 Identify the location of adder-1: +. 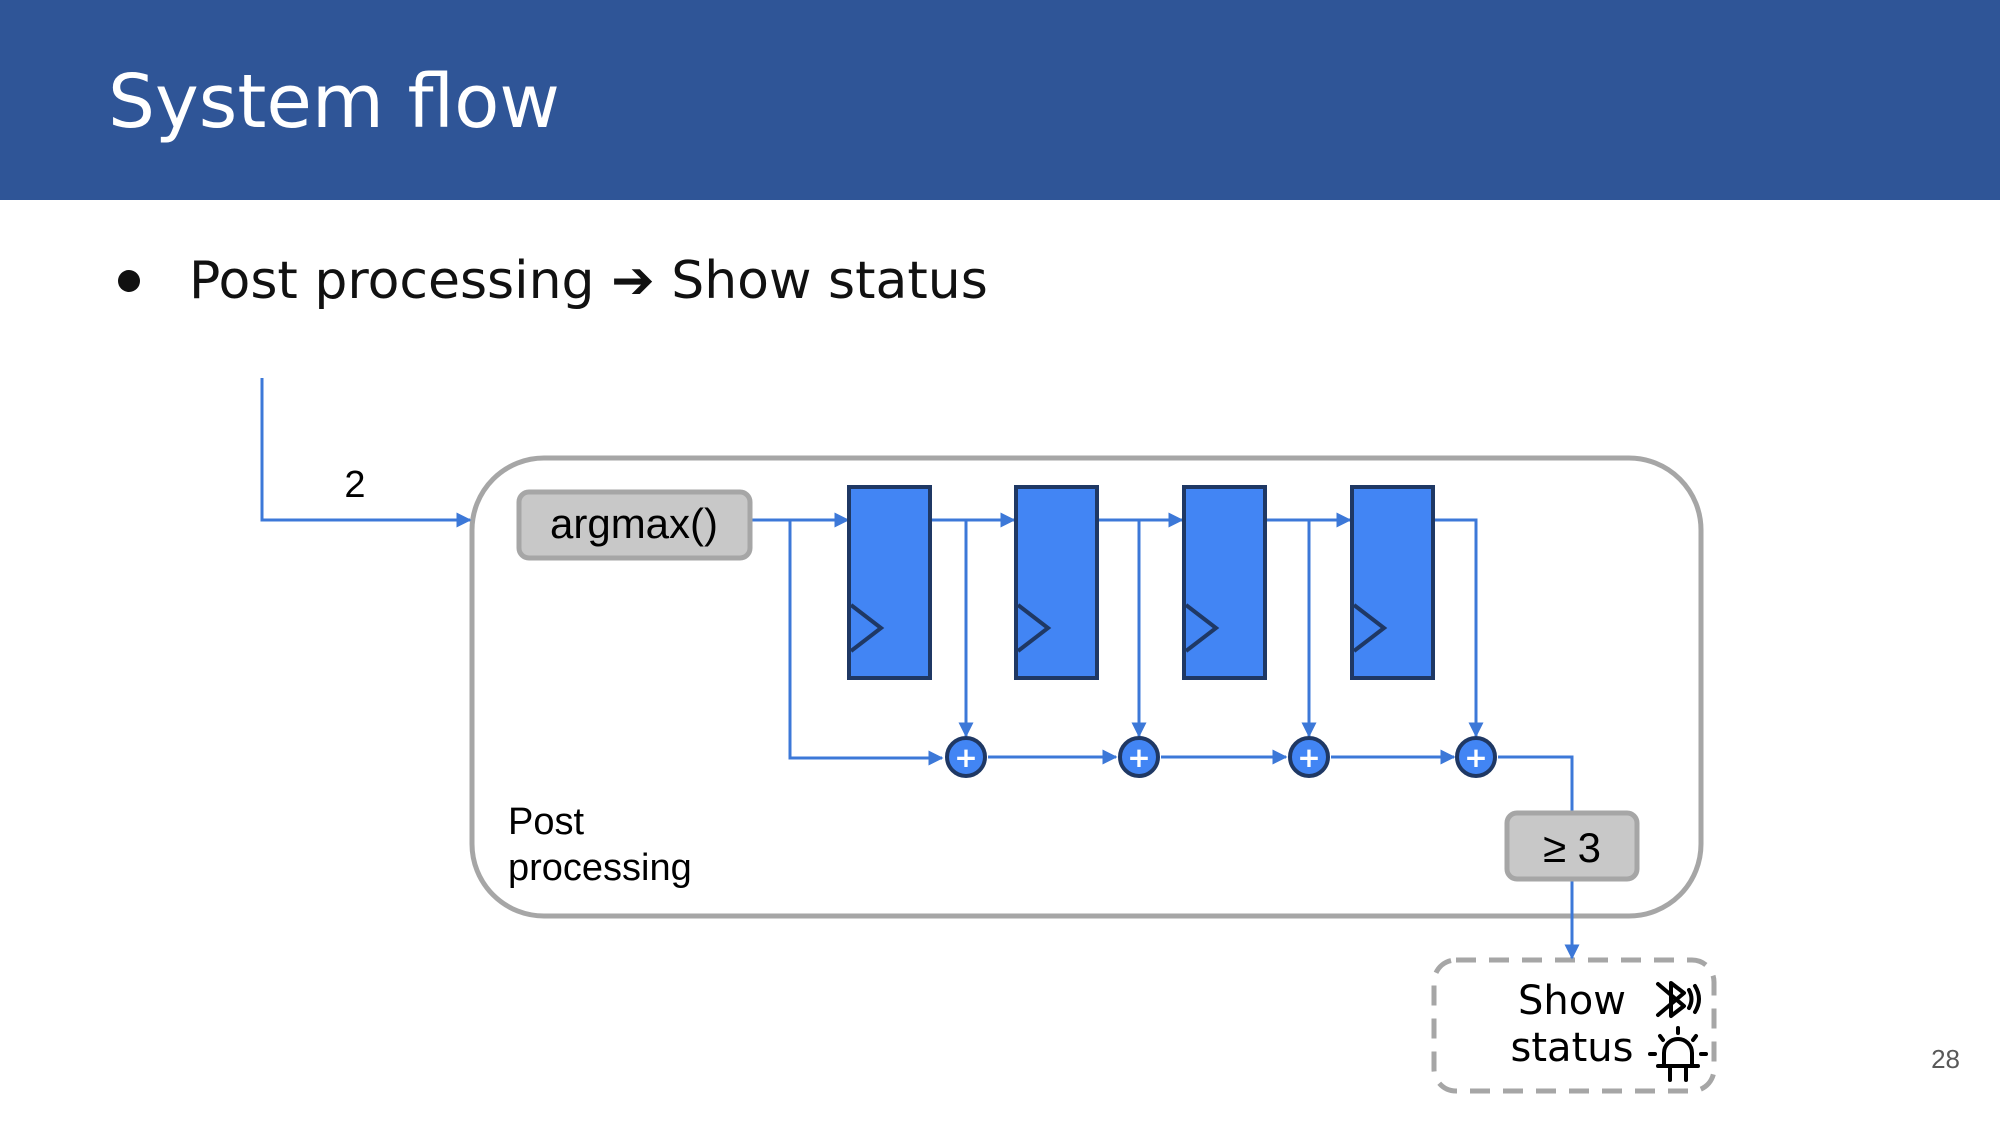
(966, 757).